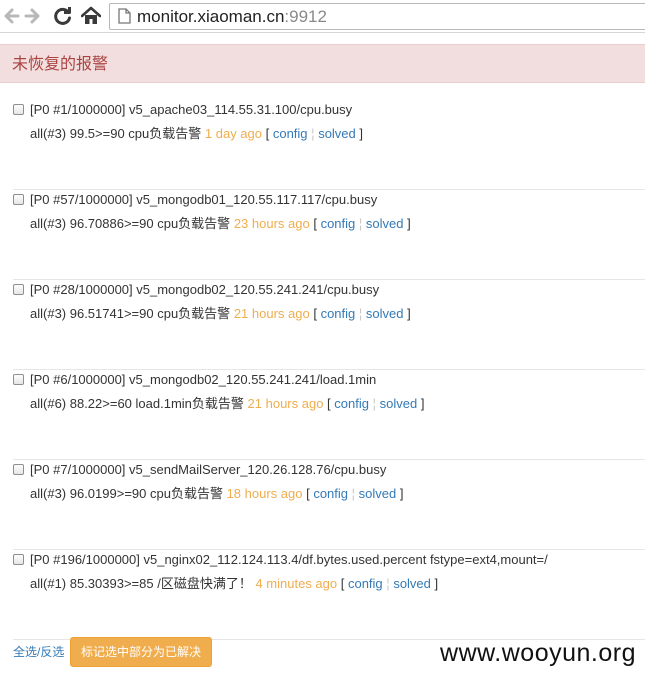 The height and width of the screenshot is (681, 645). Describe the element at coordinates (211, 16) in the screenshot. I see `url-host: monitor.xiaoman.cn` at that location.